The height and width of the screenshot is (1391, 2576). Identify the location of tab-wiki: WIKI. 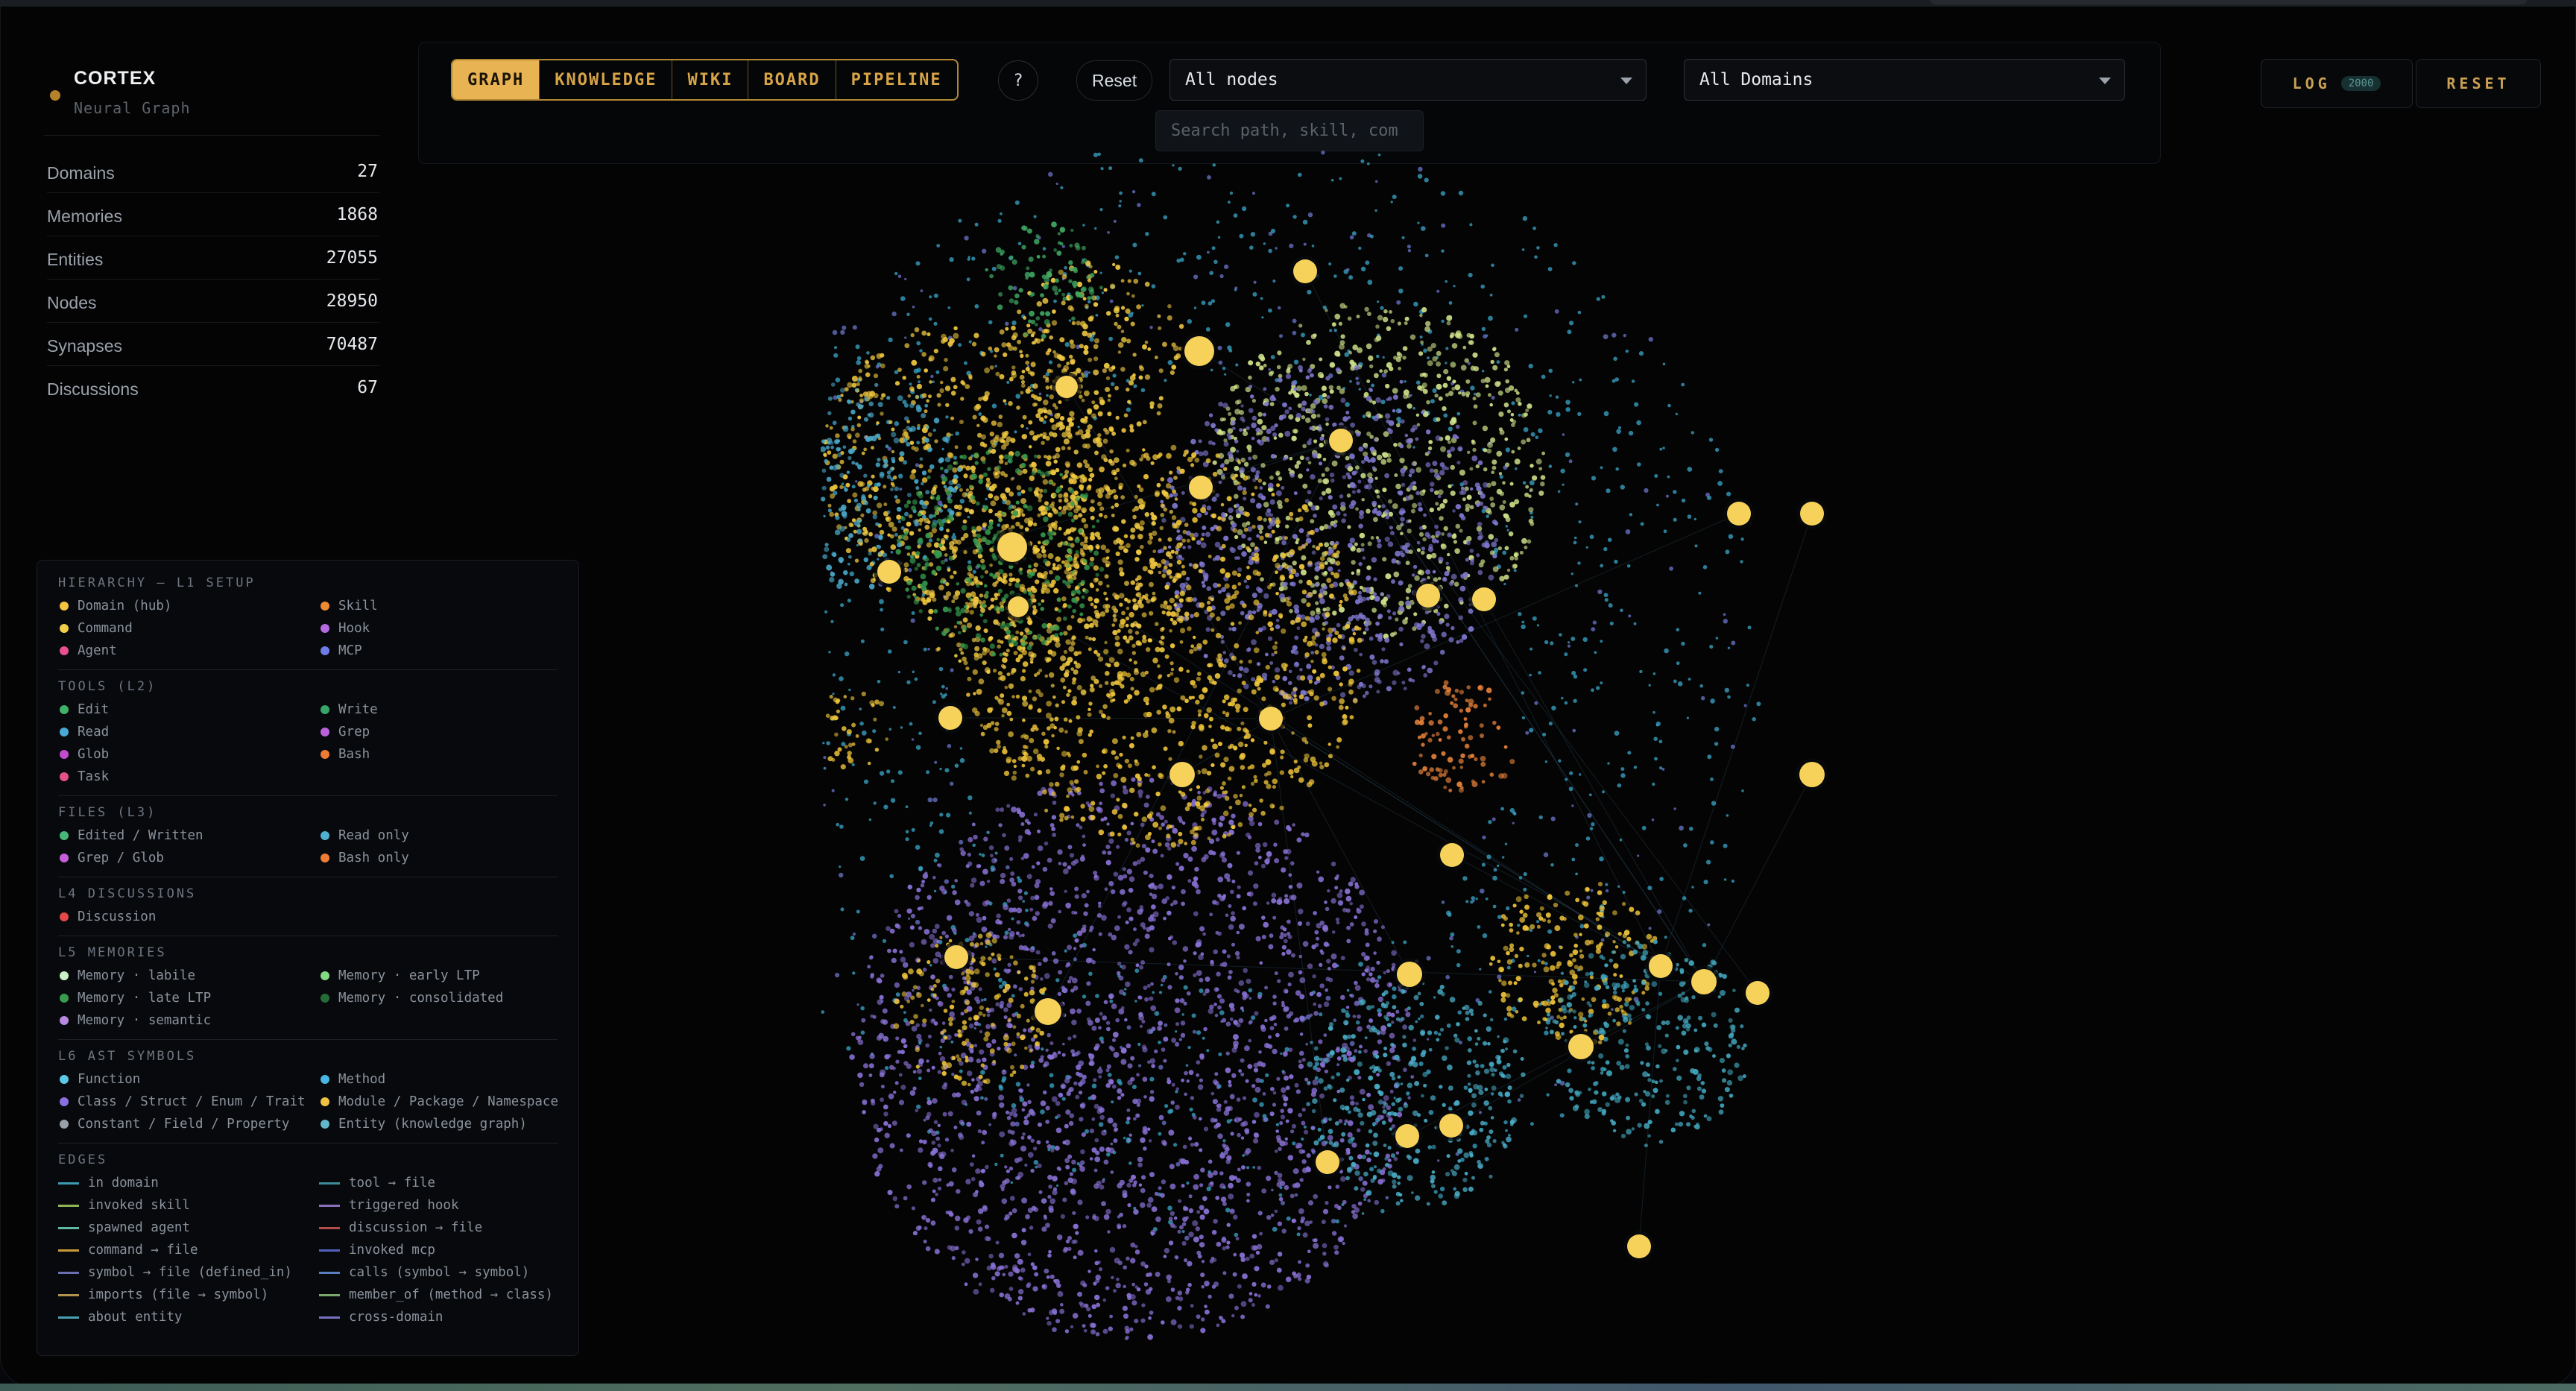
(710, 79).